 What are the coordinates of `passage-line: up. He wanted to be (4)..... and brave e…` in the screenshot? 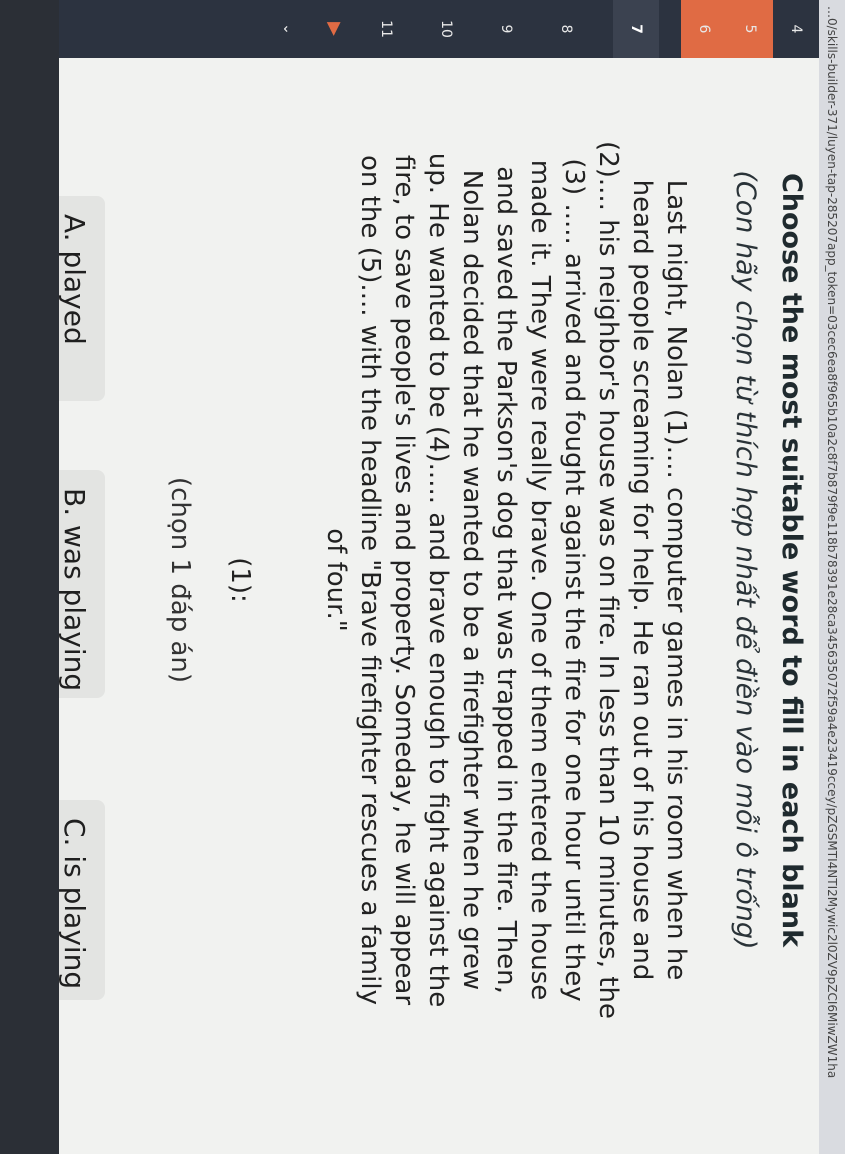 It's located at (438, 580).